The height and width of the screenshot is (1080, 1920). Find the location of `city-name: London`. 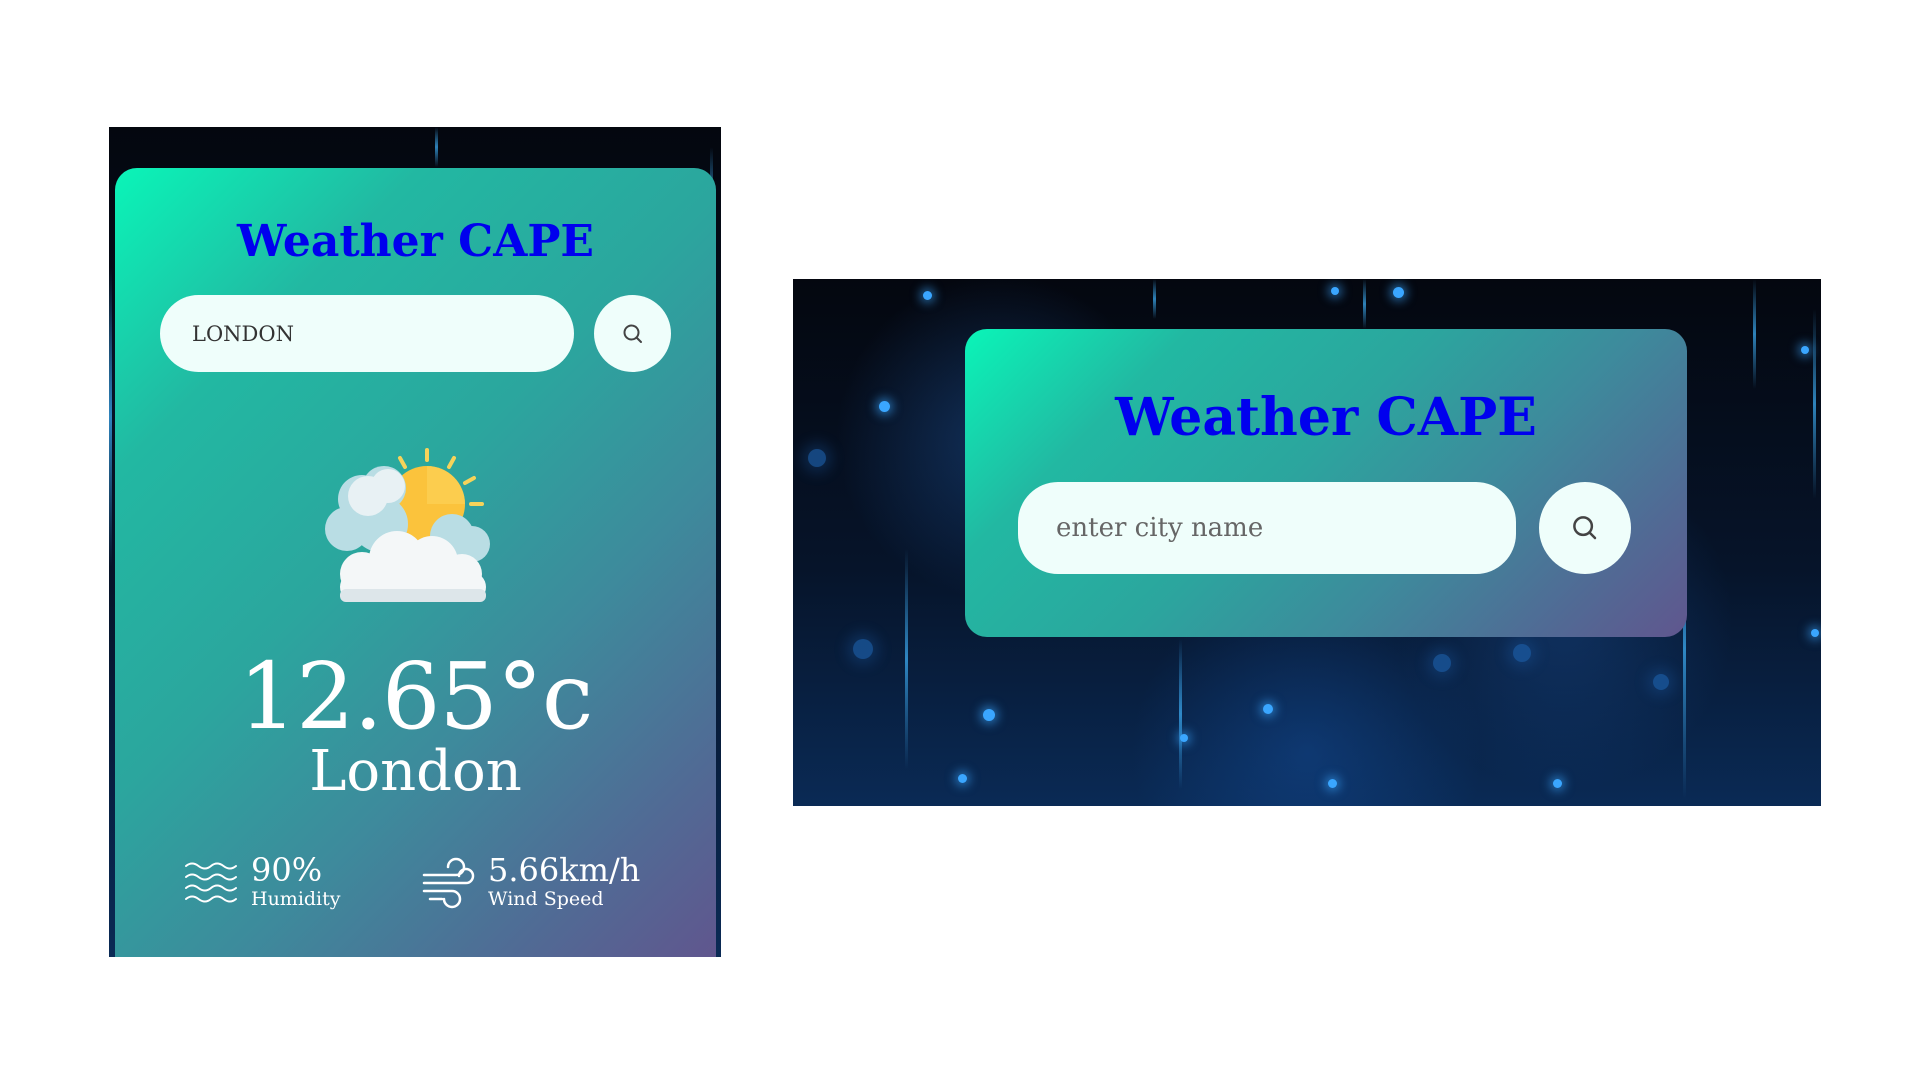

city-name: London is located at coordinates (415, 771).